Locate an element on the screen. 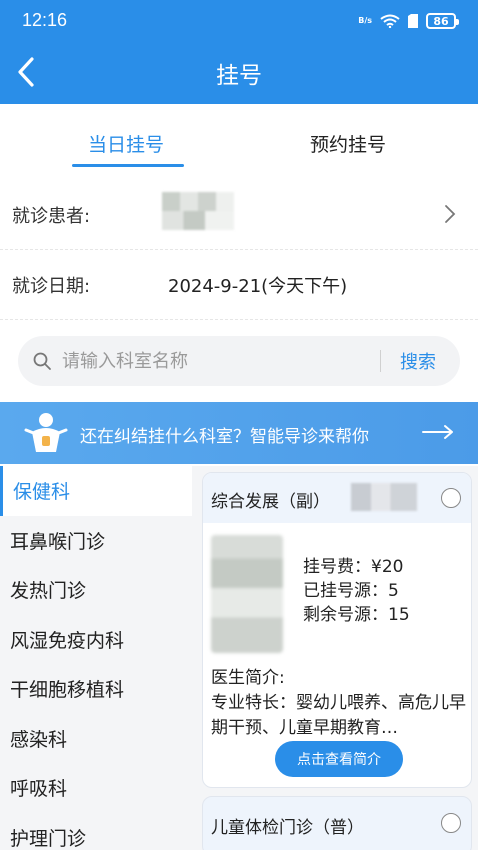 The image size is (478, 850). wifi-icon is located at coordinates (390, 21).